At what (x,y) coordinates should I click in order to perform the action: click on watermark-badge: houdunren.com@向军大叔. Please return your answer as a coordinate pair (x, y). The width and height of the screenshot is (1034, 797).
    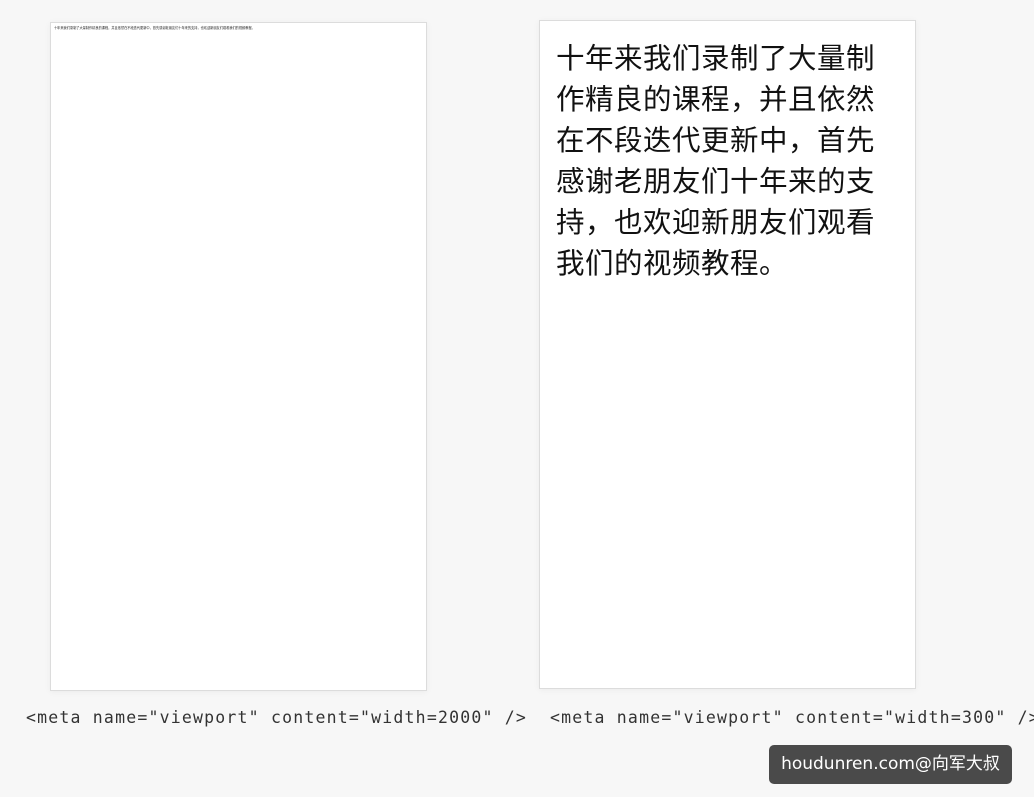
    Looking at the image, I should click on (890, 764).